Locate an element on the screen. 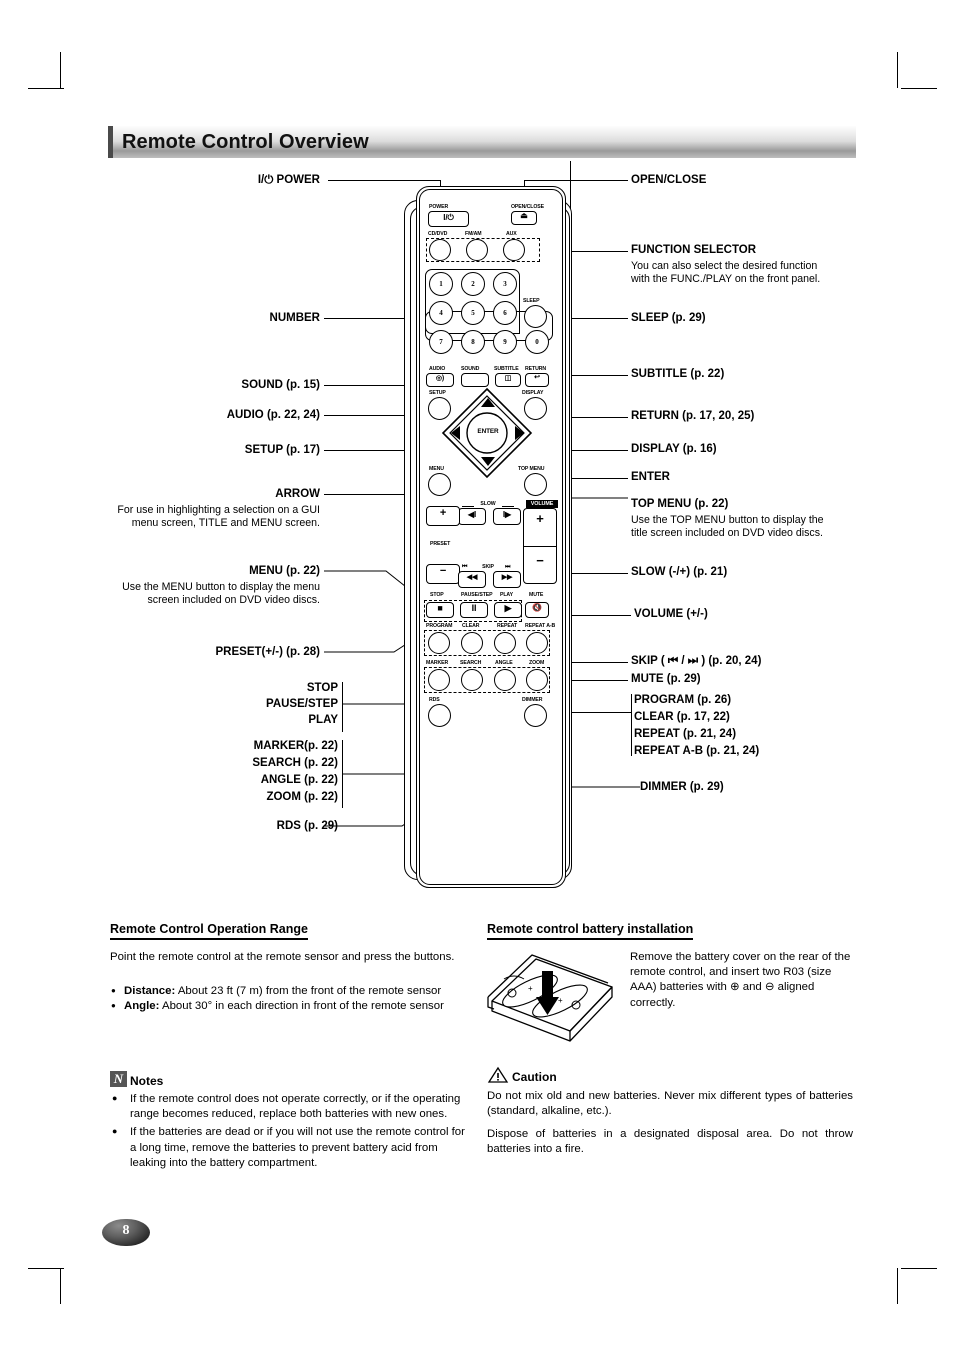 The height and width of the screenshot is (1351, 954). number-9: 9 is located at coordinates (505, 342).